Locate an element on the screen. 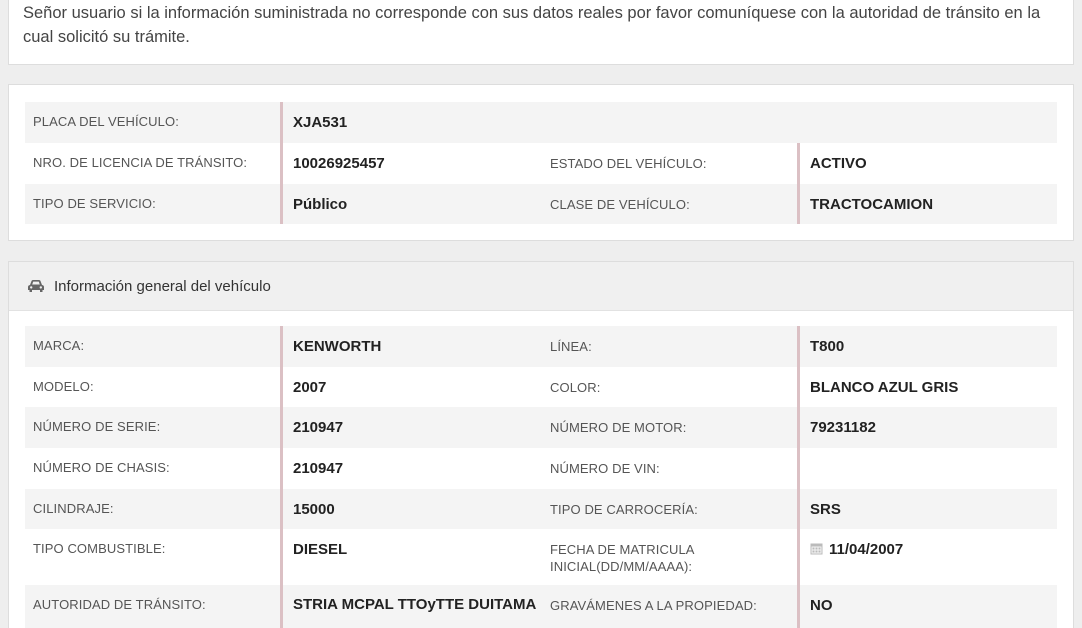 The height and width of the screenshot is (628, 1082). modelo-label: MODELO: is located at coordinates (63, 386).